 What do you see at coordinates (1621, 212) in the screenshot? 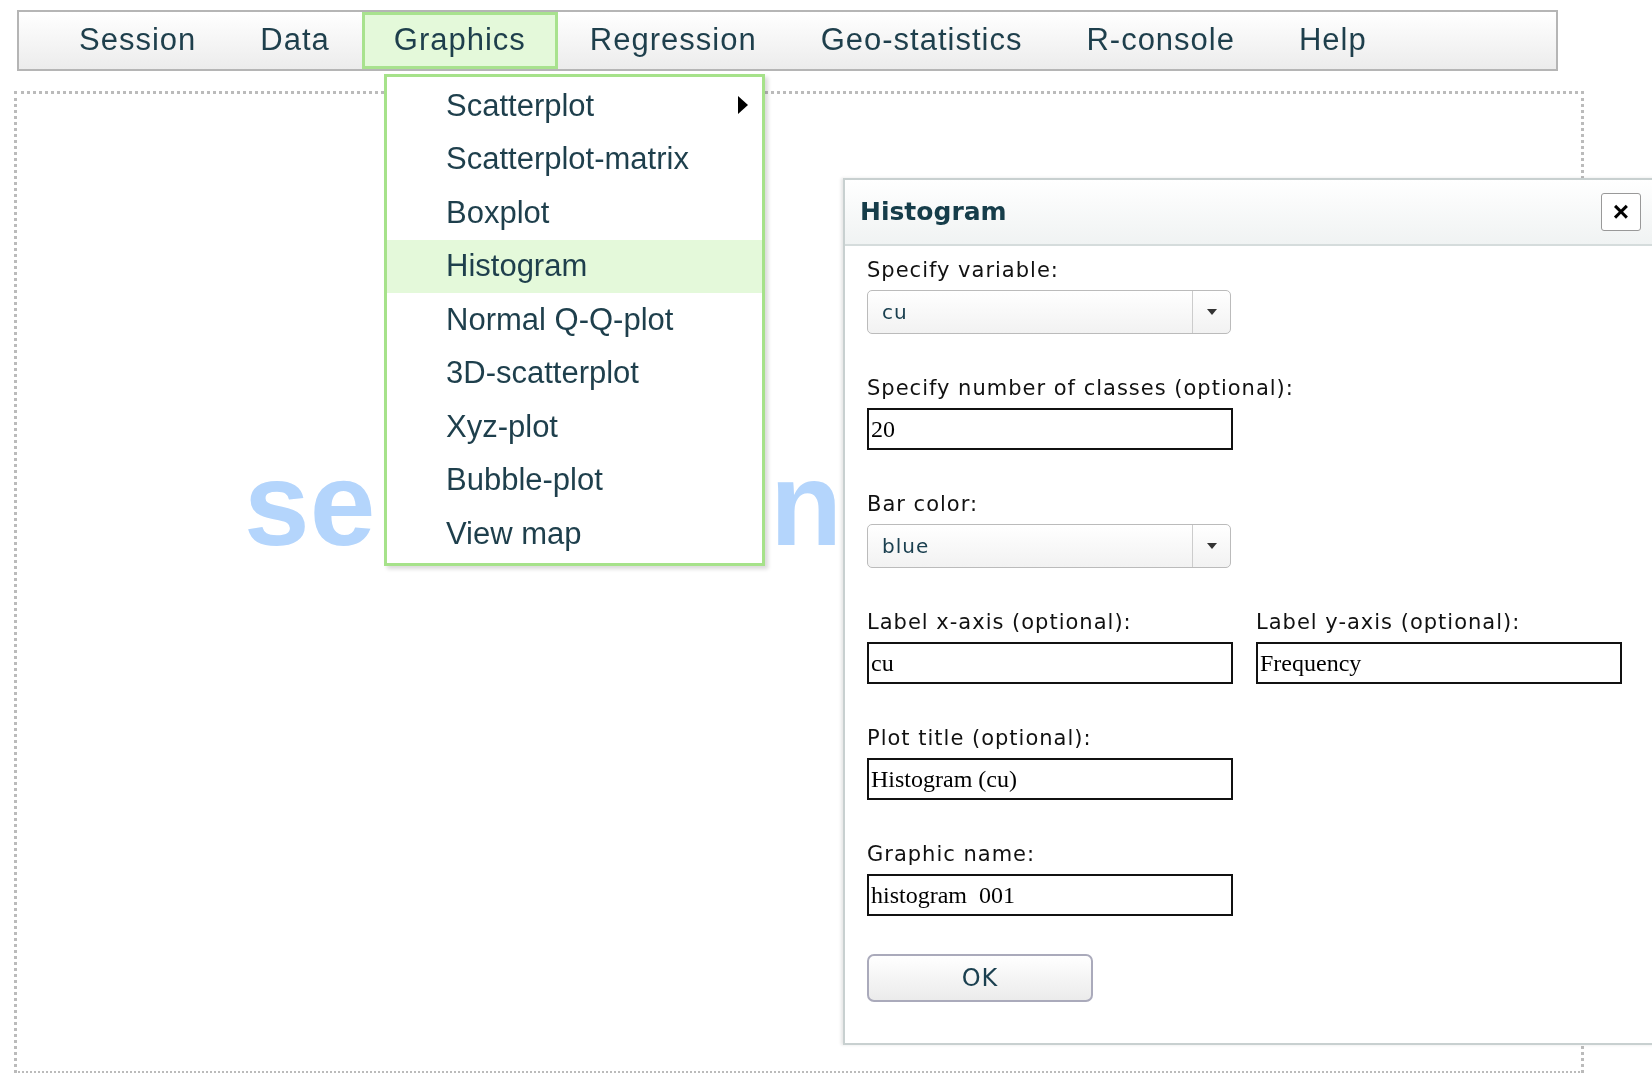
I see `close-button: ×` at bounding box center [1621, 212].